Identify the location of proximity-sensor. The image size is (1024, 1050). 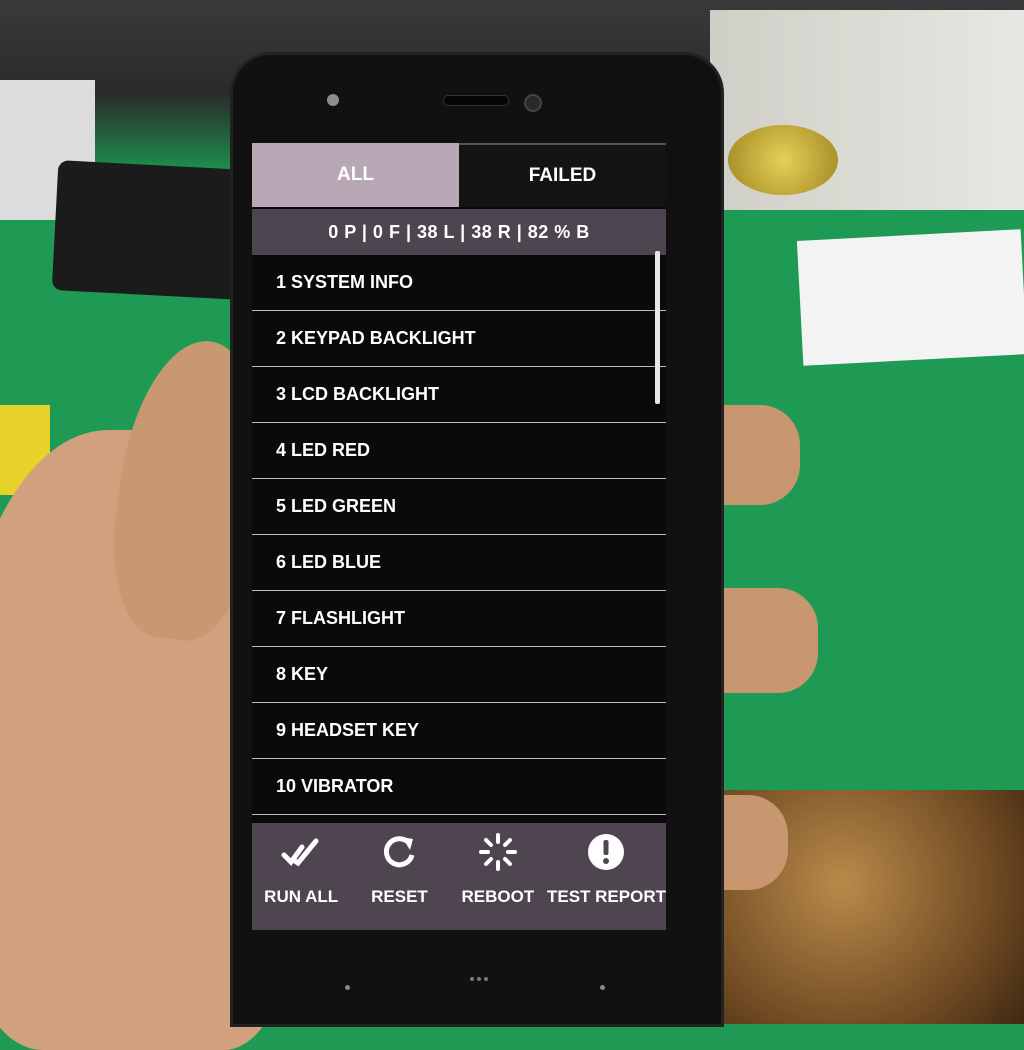
(333, 100).